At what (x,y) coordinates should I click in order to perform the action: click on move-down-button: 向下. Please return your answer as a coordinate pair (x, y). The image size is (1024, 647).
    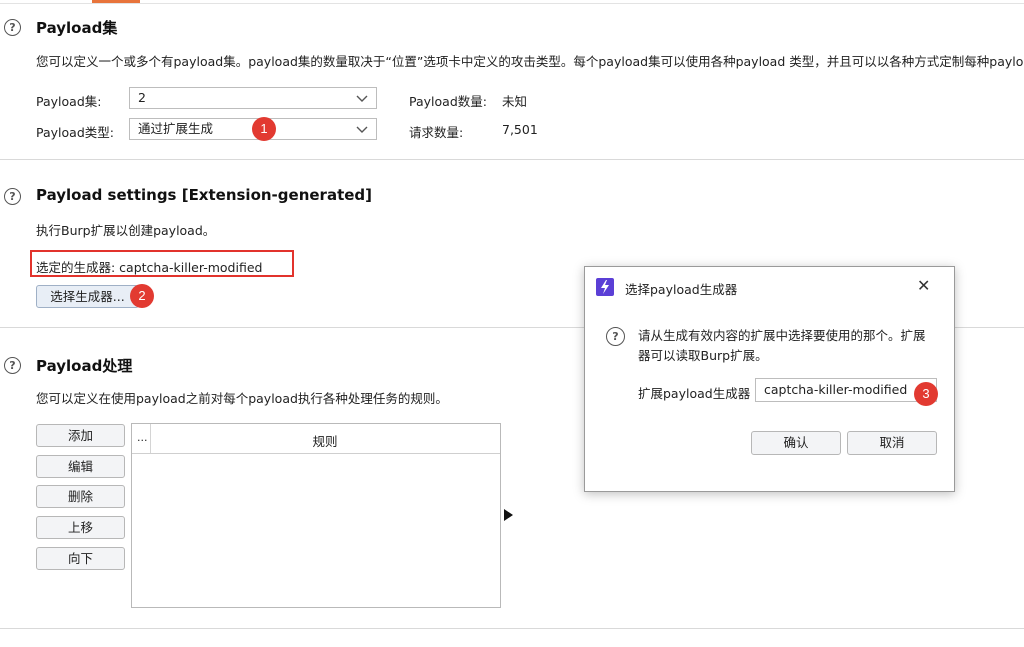
    Looking at the image, I should click on (80, 558).